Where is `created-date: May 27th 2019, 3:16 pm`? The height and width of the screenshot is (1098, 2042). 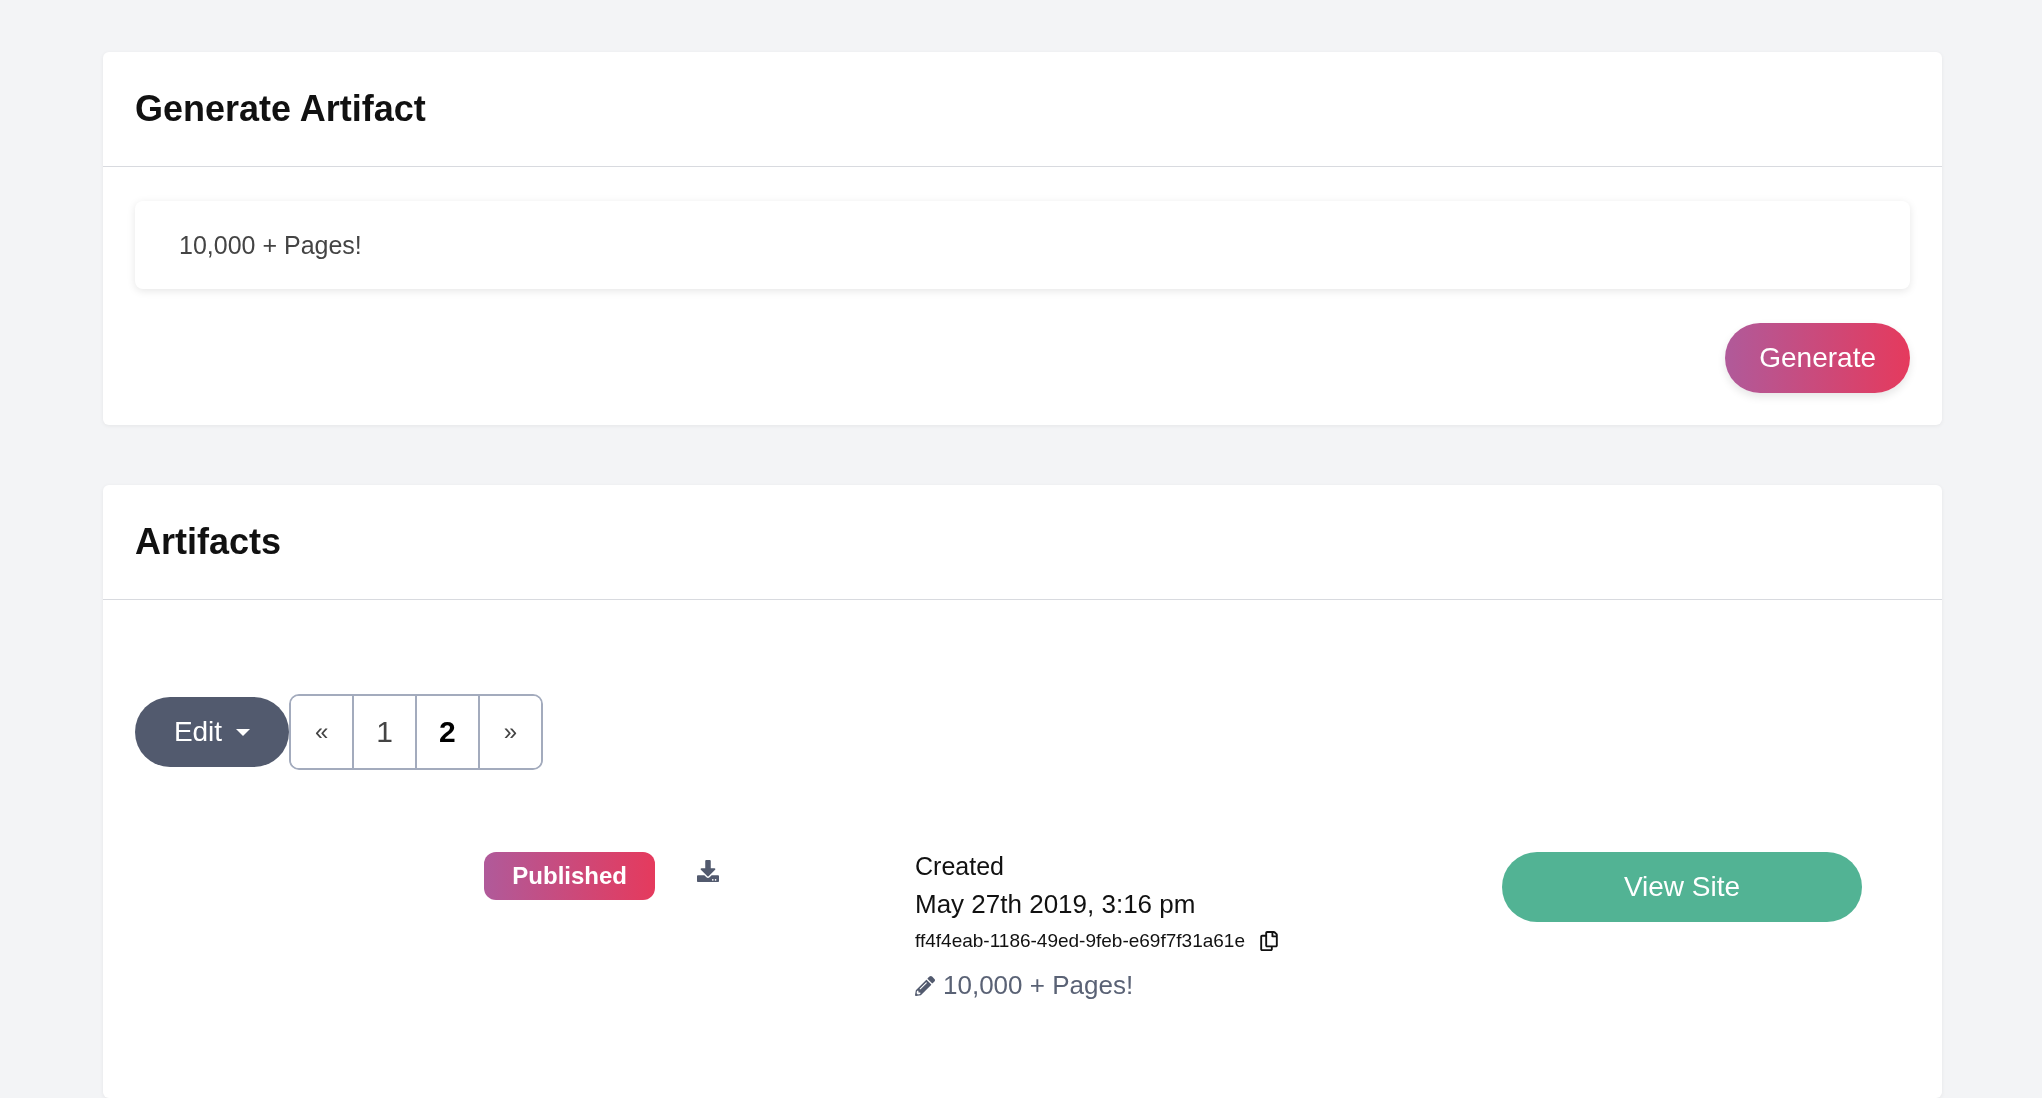 created-date: May 27th 2019, 3:16 pm is located at coordinates (1056, 904).